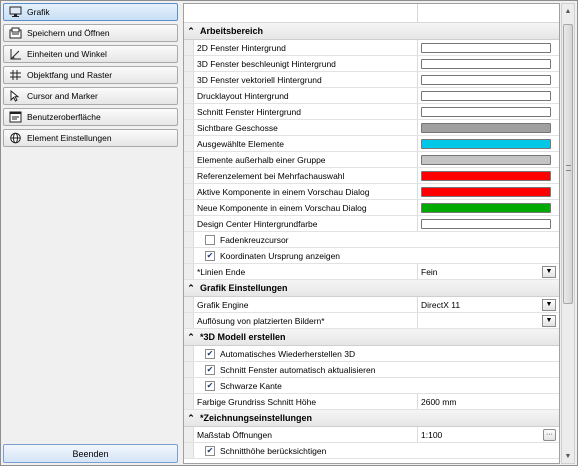 The height and width of the screenshot is (466, 578). What do you see at coordinates (90, 453) in the screenshot?
I see `beenden-button: Beenden` at bounding box center [90, 453].